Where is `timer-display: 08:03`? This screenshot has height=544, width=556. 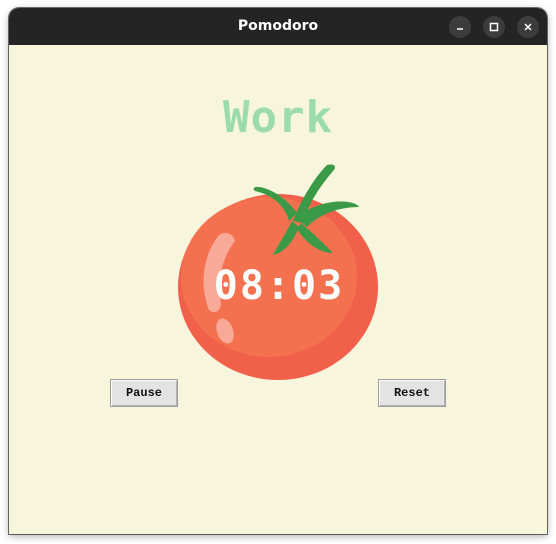
timer-display: 08:03 is located at coordinates (279, 286).